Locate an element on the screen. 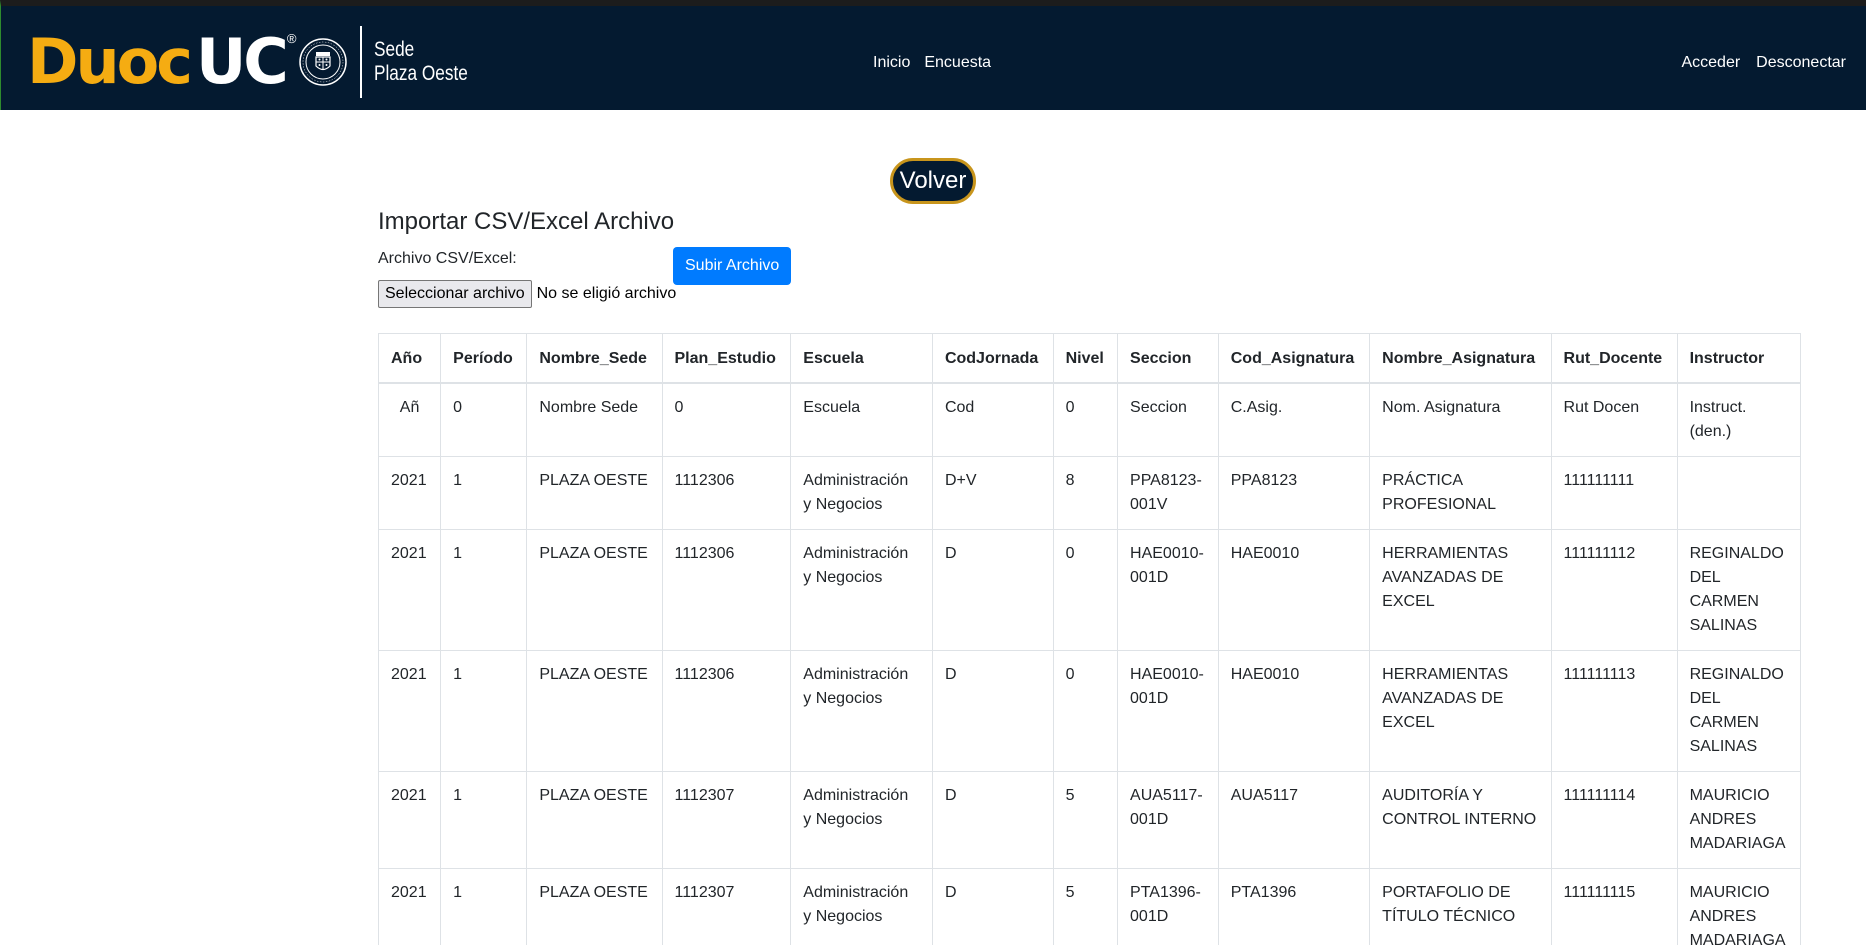  table-cell-seccion: AUA5117-001D is located at coordinates (1168, 820).